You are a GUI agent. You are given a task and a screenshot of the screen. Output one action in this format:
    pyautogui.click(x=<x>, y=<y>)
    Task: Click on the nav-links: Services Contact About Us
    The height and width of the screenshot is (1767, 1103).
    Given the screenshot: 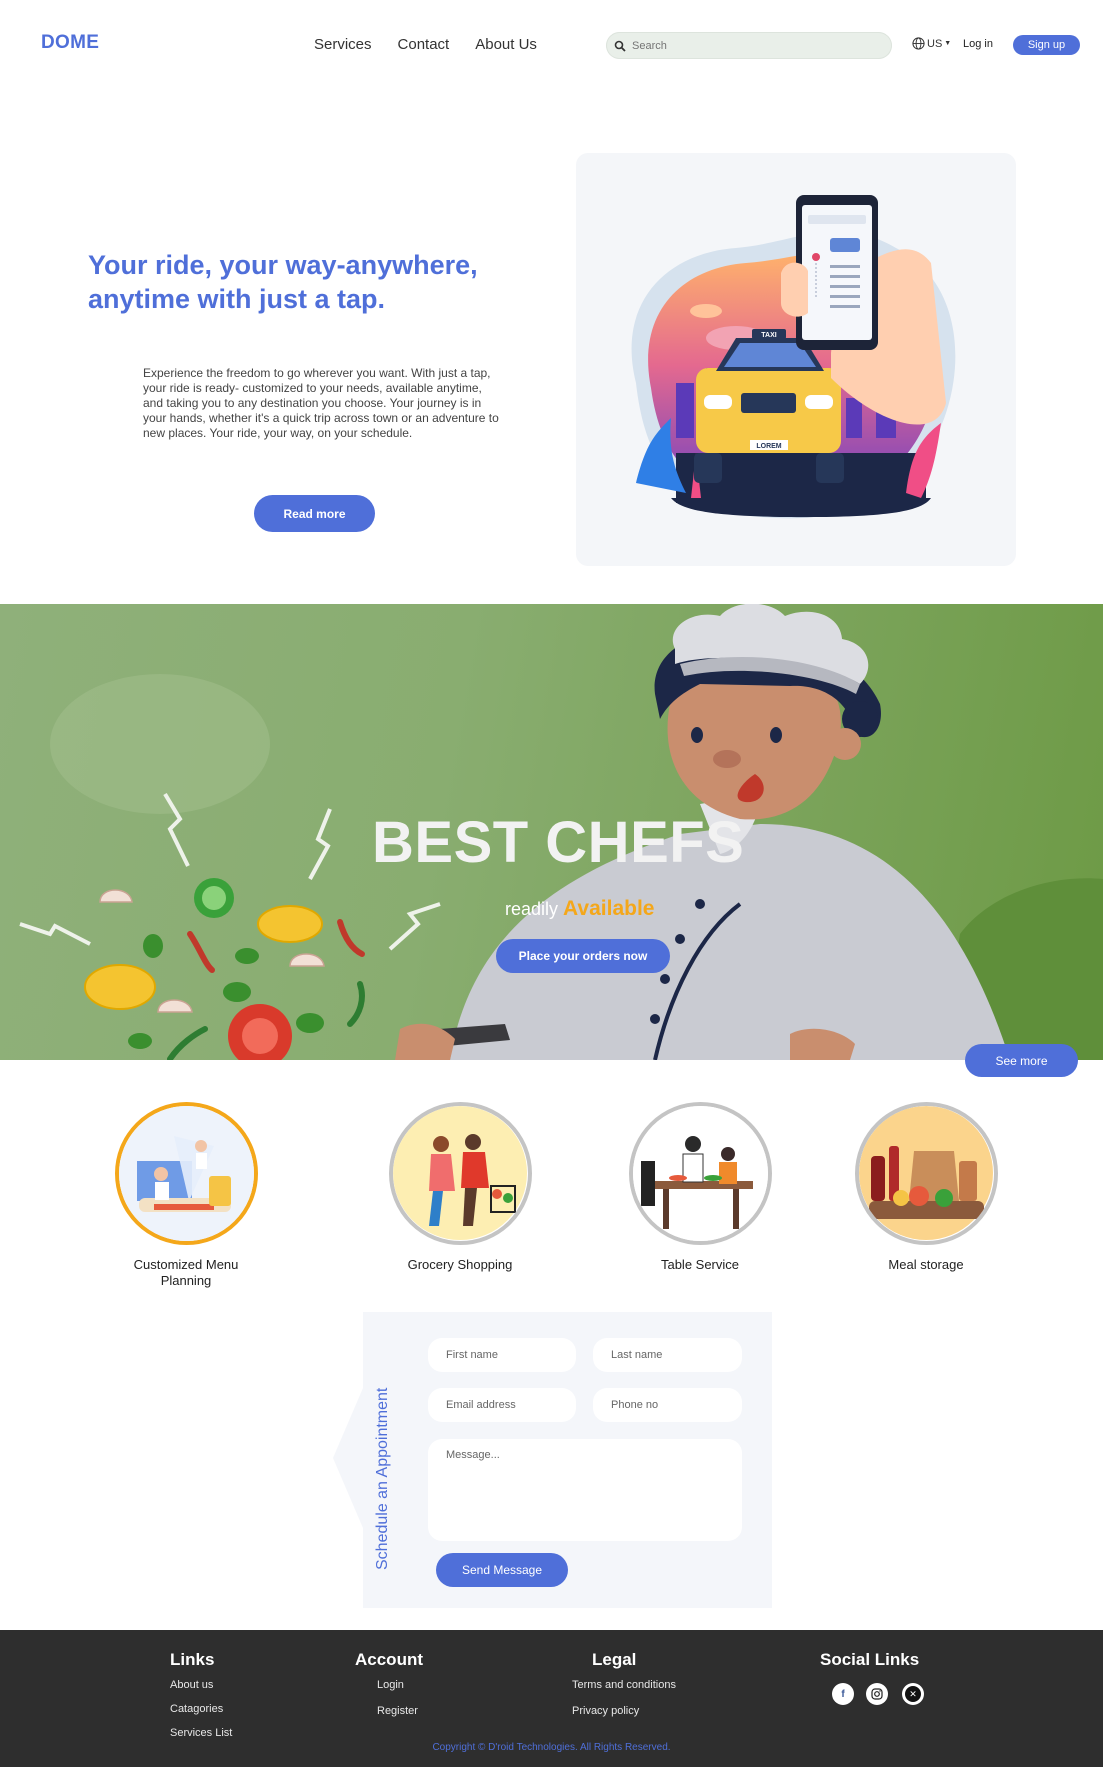 What is the action you would take?
    pyautogui.click(x=425, y=44)
    